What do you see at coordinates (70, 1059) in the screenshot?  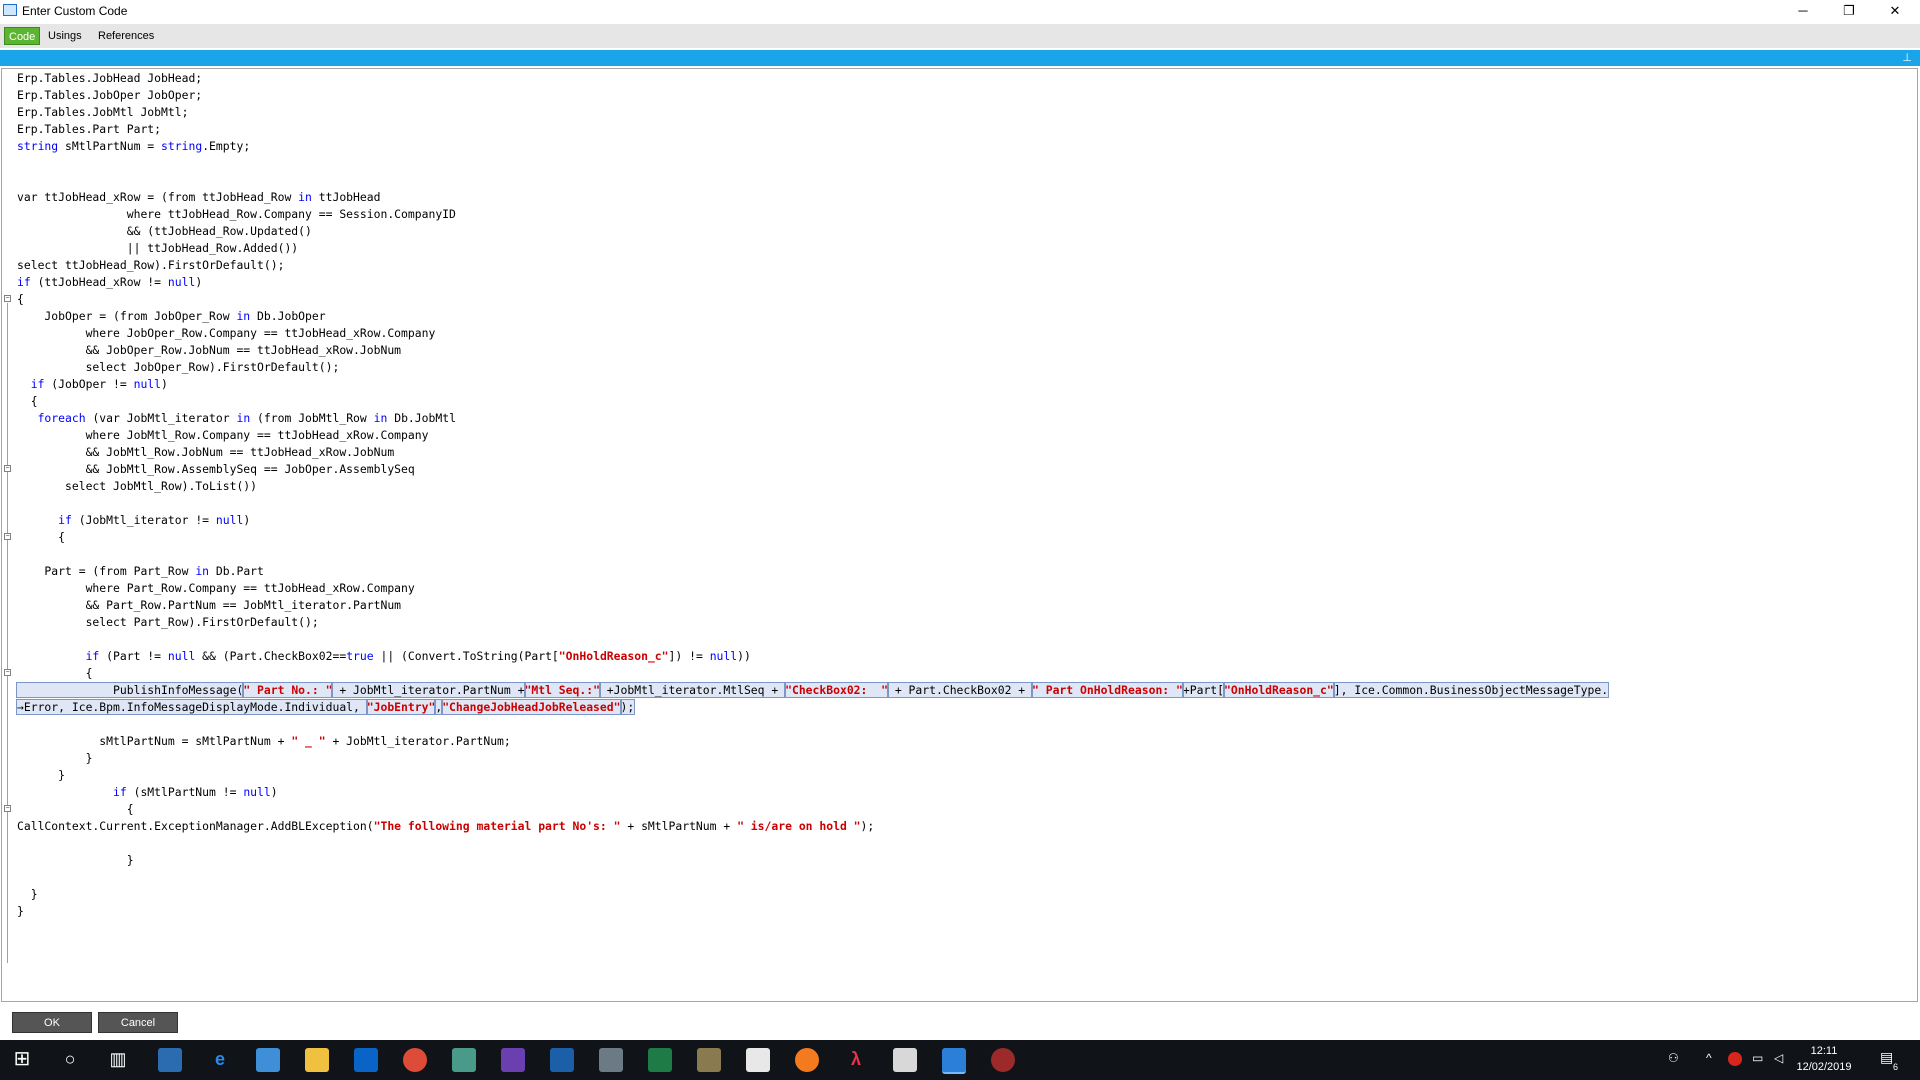 I see `cortana-search-icon: ○` at bounding box center [70, 1059].